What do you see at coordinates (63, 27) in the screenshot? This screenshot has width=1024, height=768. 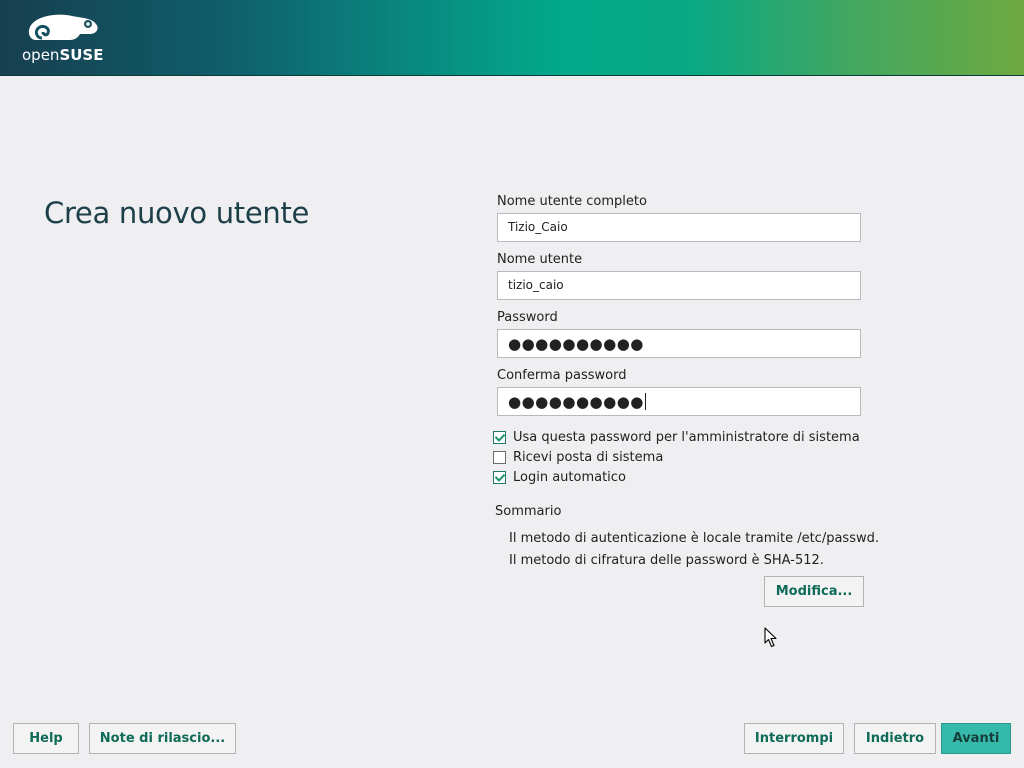 I see `chameleon-icon` at bounding box center [63, 27].